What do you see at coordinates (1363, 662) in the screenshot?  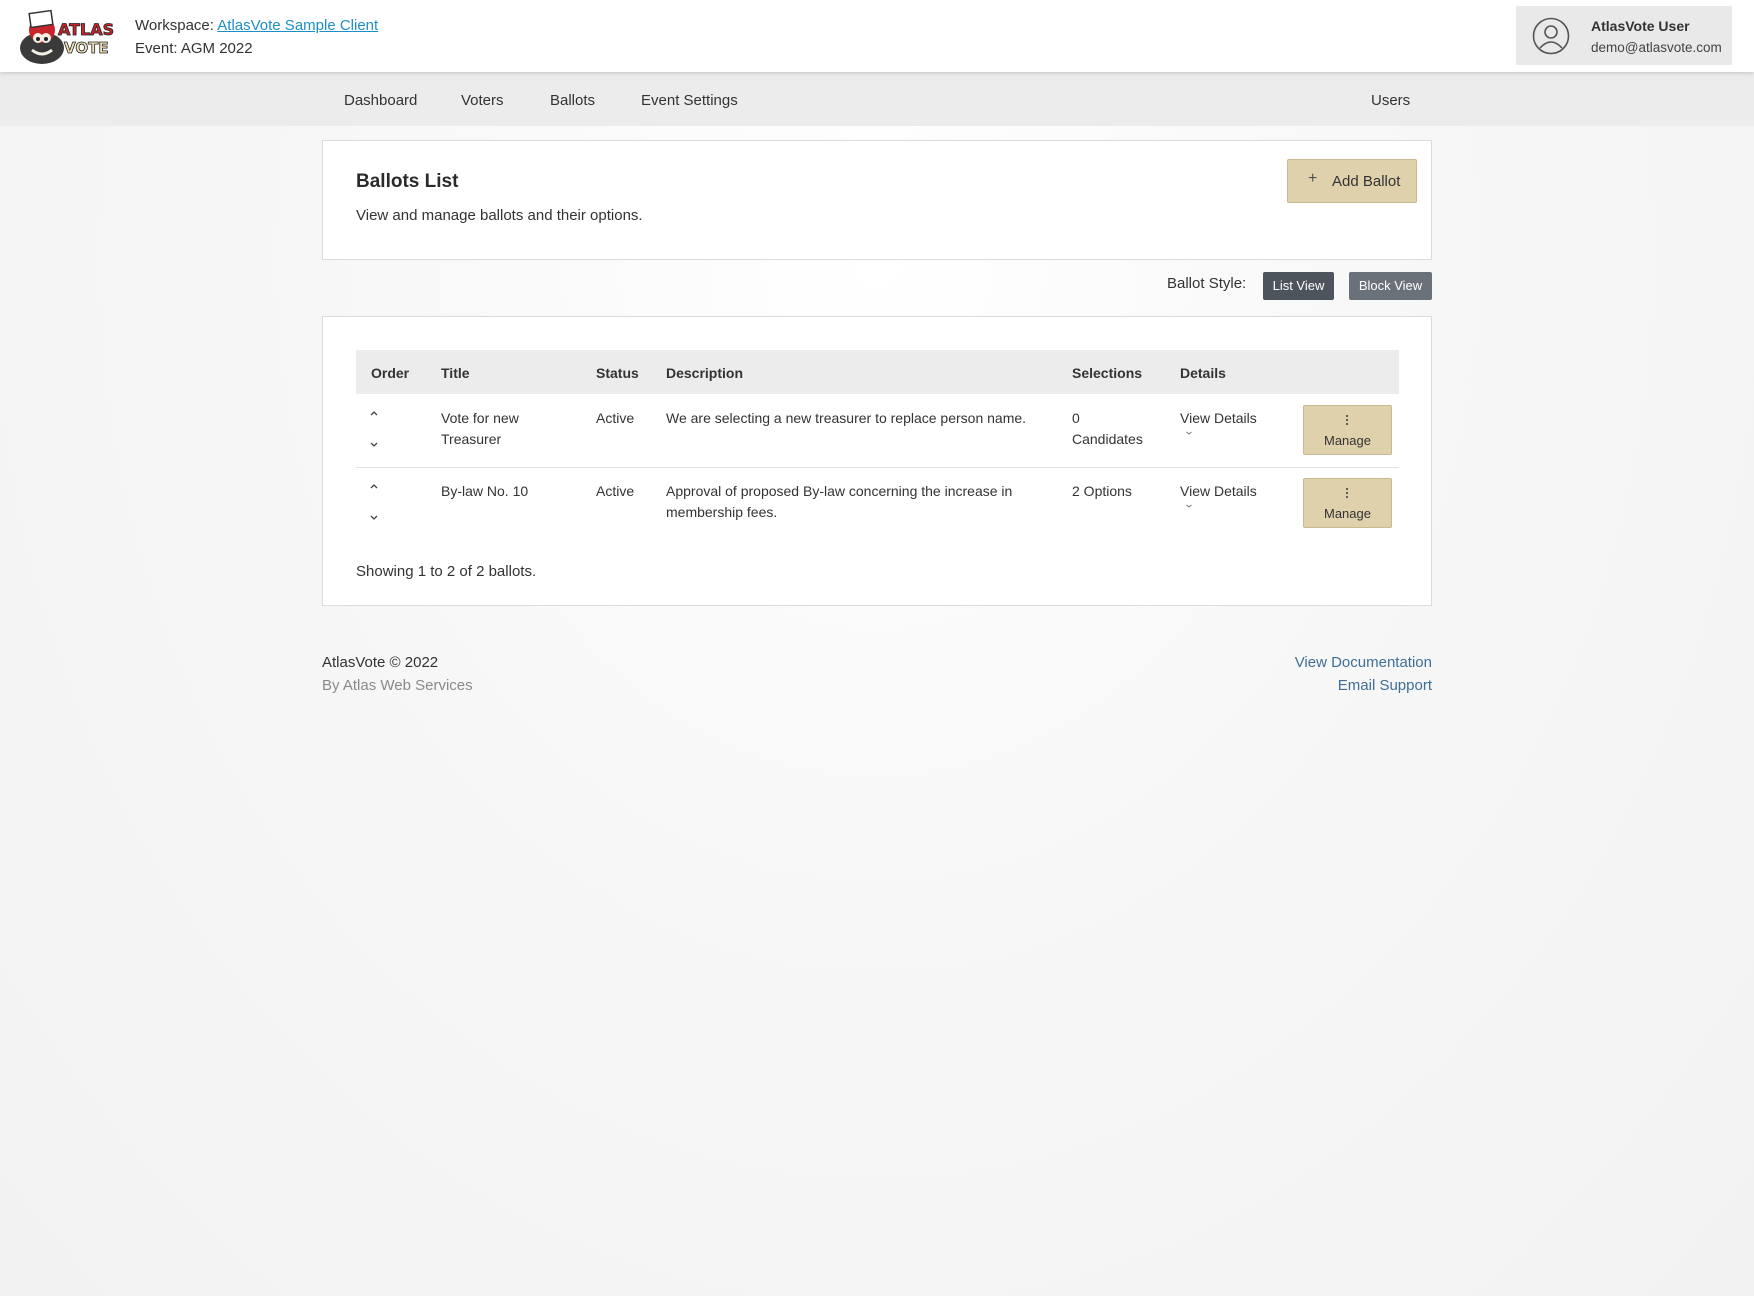 I see `view-documentation-link: View Documentation` at bounding box center [1363, 662].